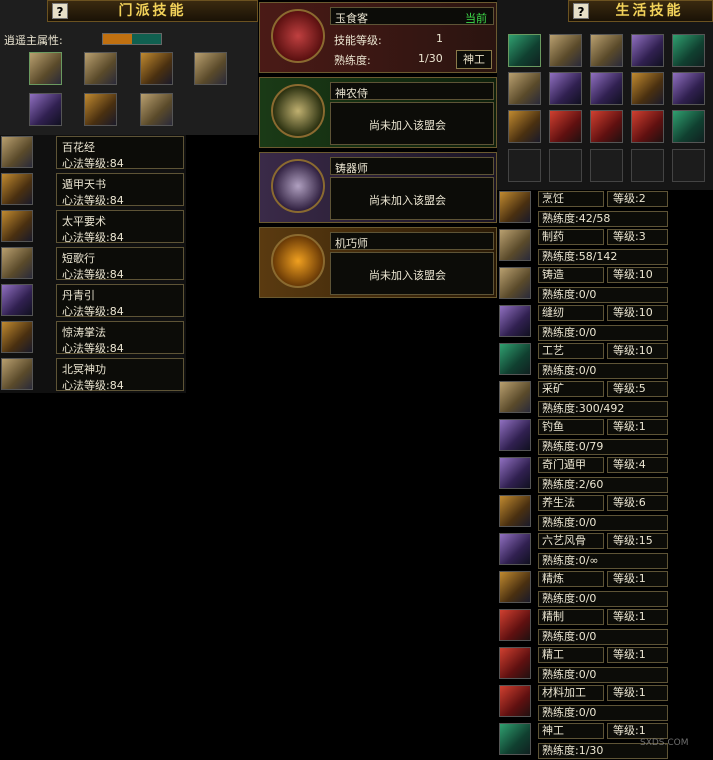  Describe the element at coordinates (84, 221) in the screenshot. I see `skill-name: 太平要术` at that location.